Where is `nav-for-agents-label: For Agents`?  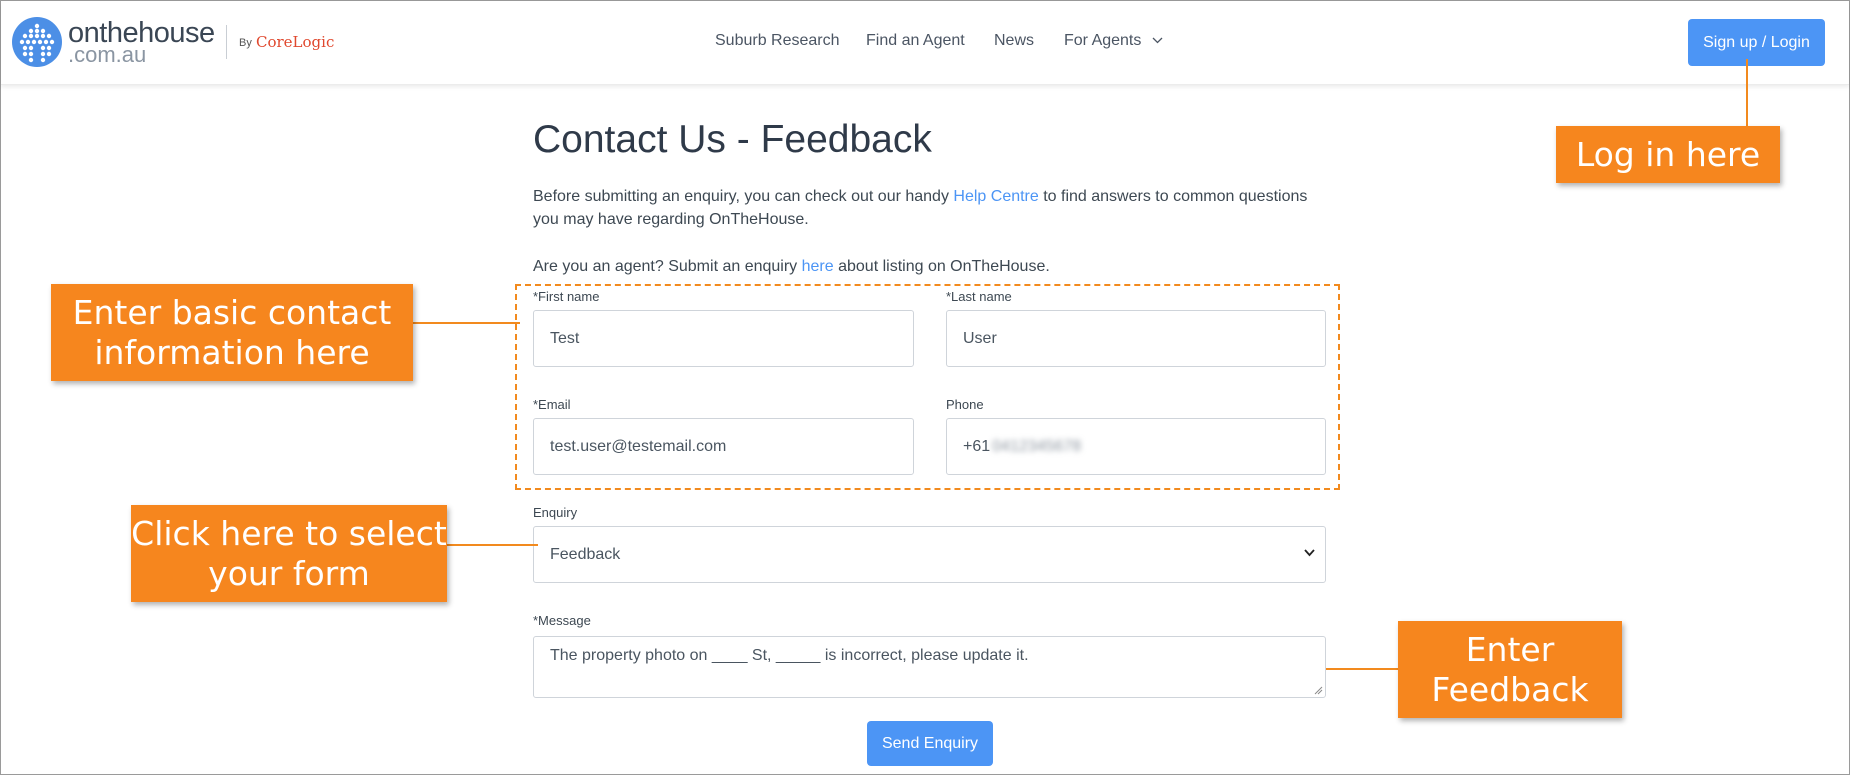 nav-for-agents-label: For Agents is located at coordinates (1103, 40).